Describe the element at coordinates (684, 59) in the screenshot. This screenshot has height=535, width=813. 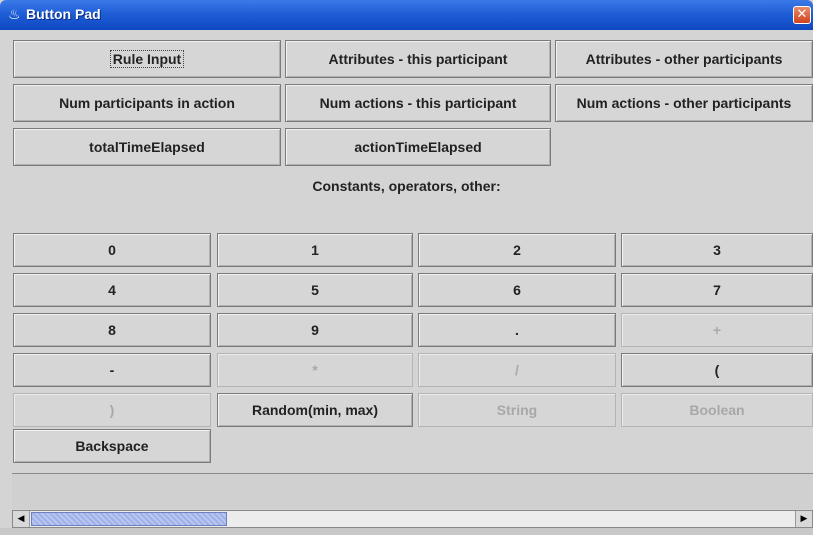
I see `attributes-other-participants-button: Attributes - other participants` at that location.